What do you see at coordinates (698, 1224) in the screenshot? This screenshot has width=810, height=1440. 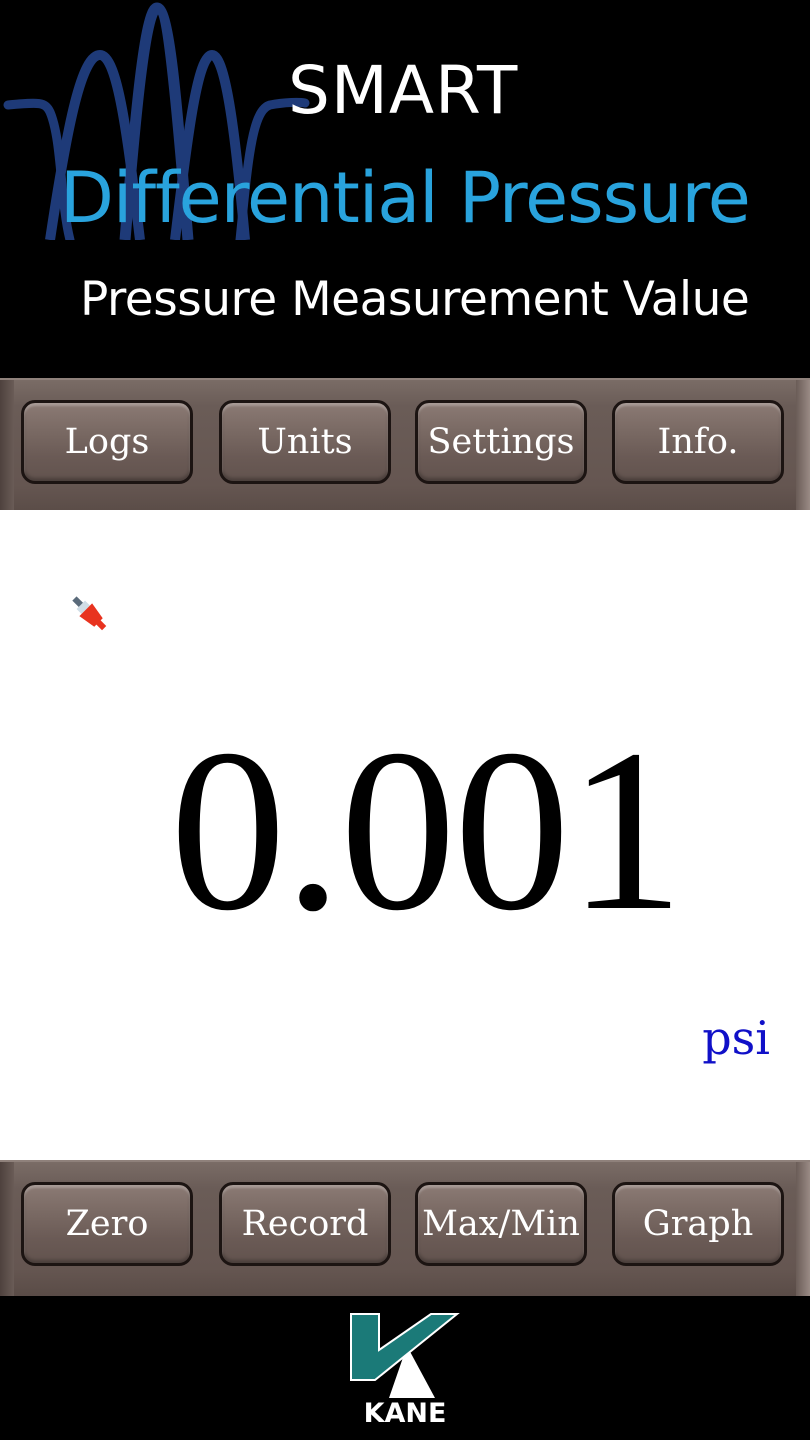 I see `graph-button: Graph` at bounding box center [698, 1224].